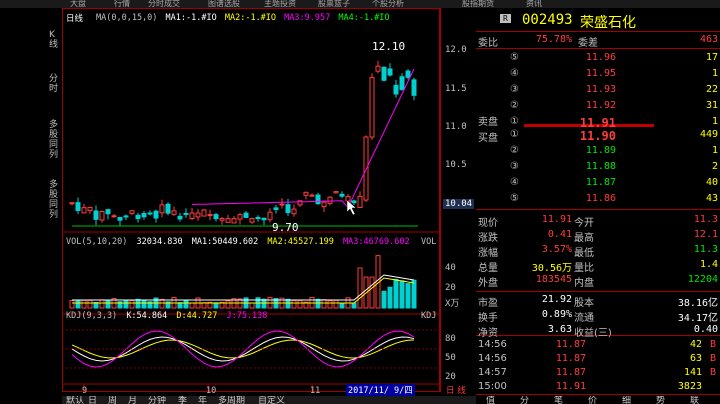 The height and width of the screenshot is (404, 720). Describe the element at coordinates (598, 106) in the screenshot. I see `ask-row: ② 11.92 31` at that location.